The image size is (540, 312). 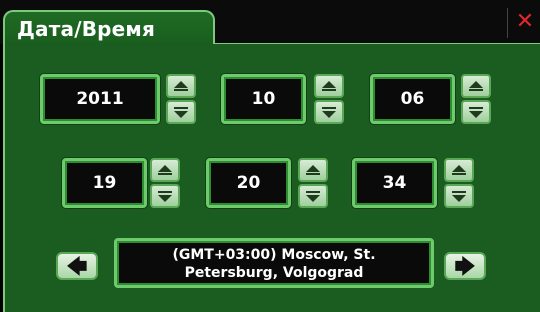 What do you see at coordinates (248, 183) in the screenshot?
I see `minute-field: 20` at bounding box center [248, 183].